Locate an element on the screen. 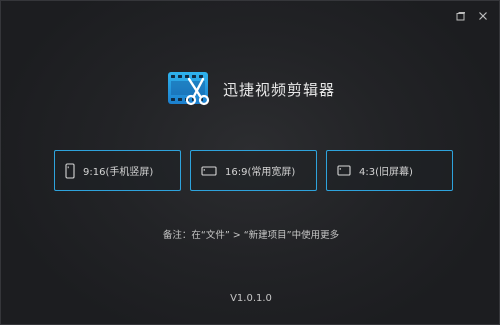 The width and height of the screenshot is (500, 325). ratio-16-9-label: 16:9(常用宽屏) is located at coordinates (260, 172).